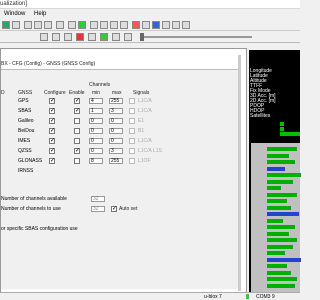 This screenshot has height=300, width=320. I want to click on header-gnss-prefix: D, so click(3, 93).